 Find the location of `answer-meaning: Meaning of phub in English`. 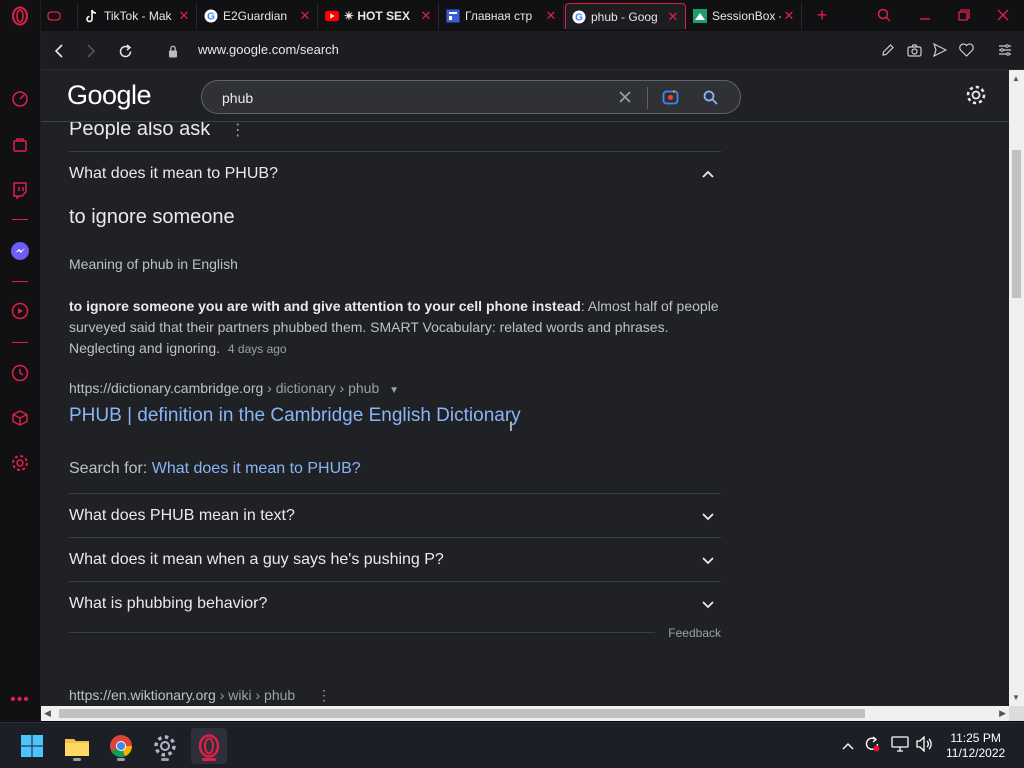

answer-meaning: Meaning of phub in English is located at coordinates (153, 264).